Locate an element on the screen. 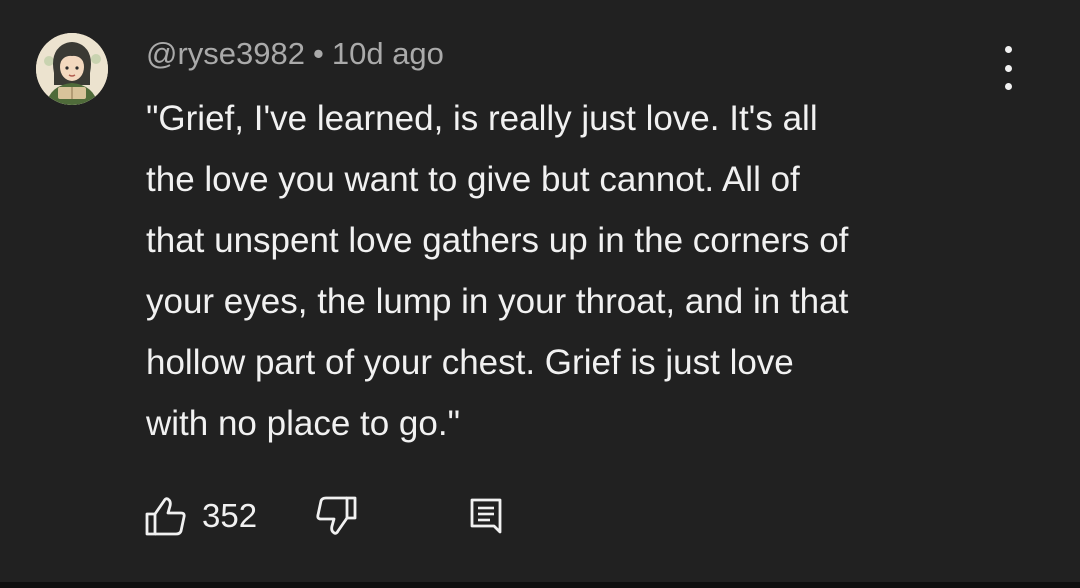 This screenshot has width=1080, height=588. avatar is located at coordinates (72, 69).